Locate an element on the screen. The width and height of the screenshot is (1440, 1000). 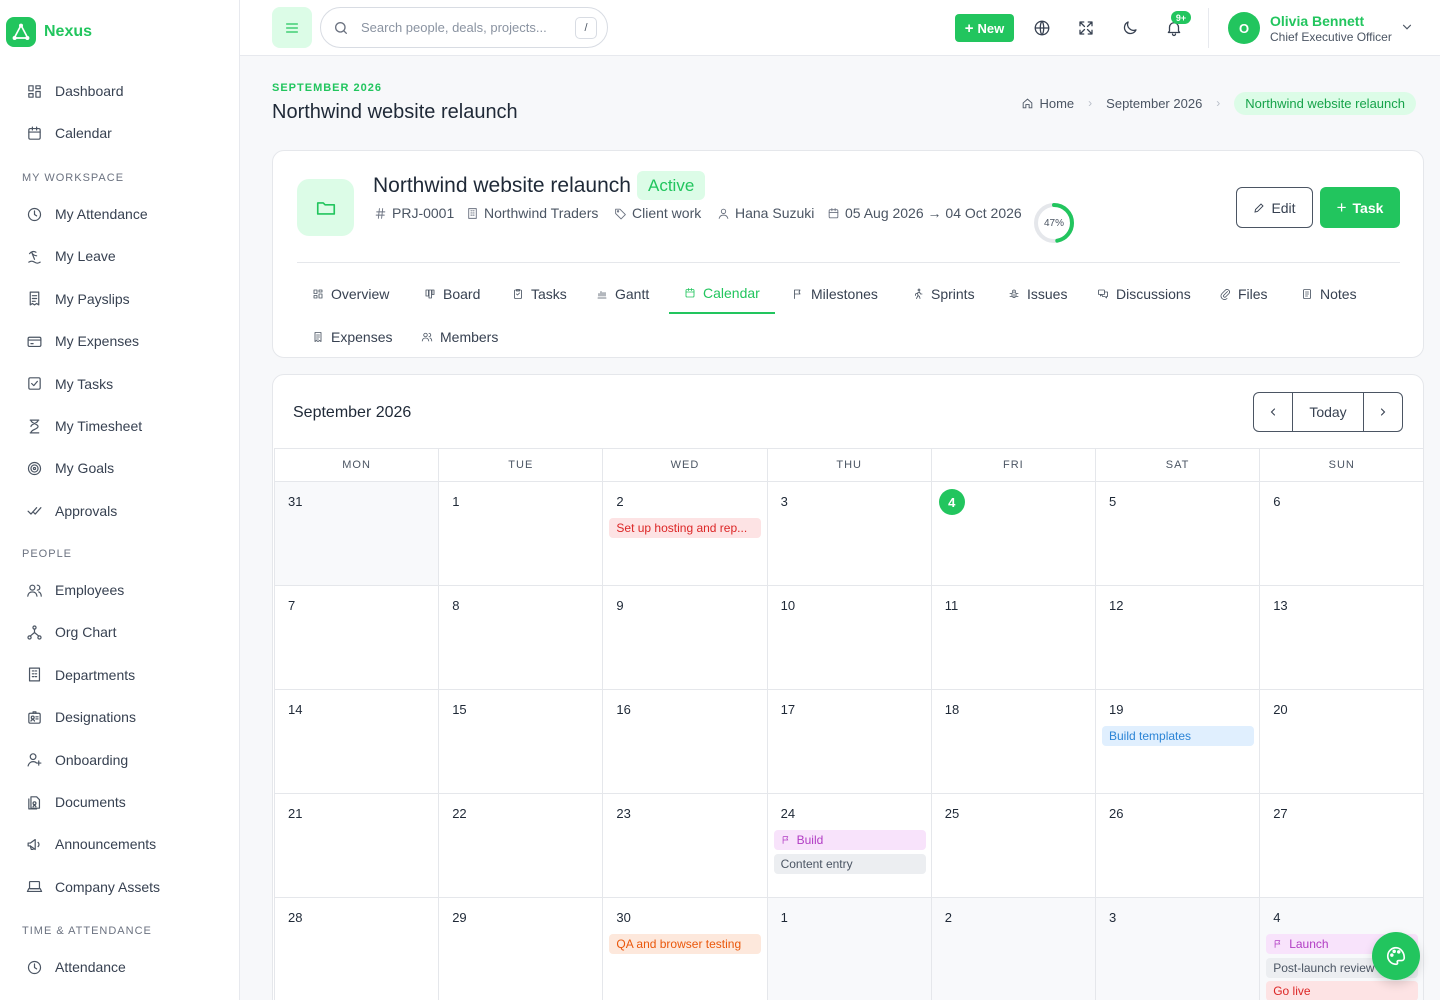
calendar-day-cell: 7 is located at coordinates (356, 638).